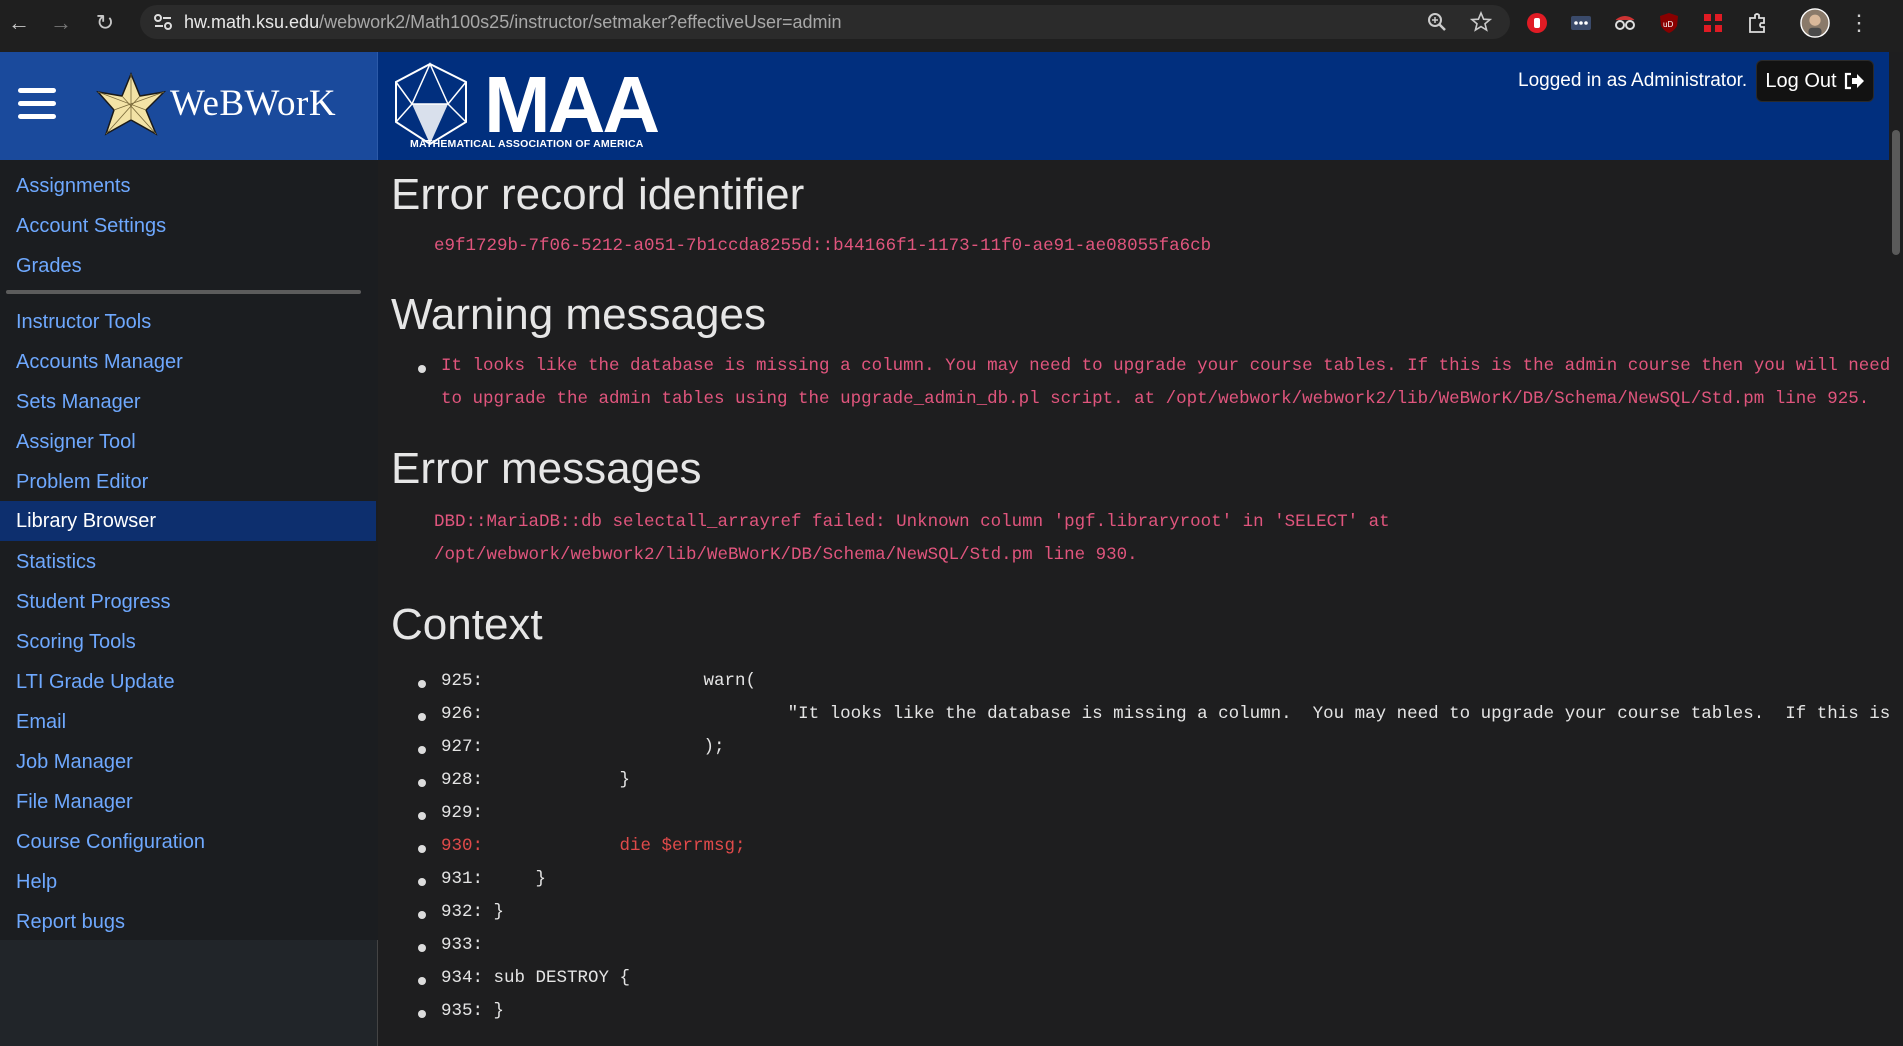 This screenshot has height=1046, width=1903. I want to click on header-brand-area: WeBWorK, so click(189, 106).